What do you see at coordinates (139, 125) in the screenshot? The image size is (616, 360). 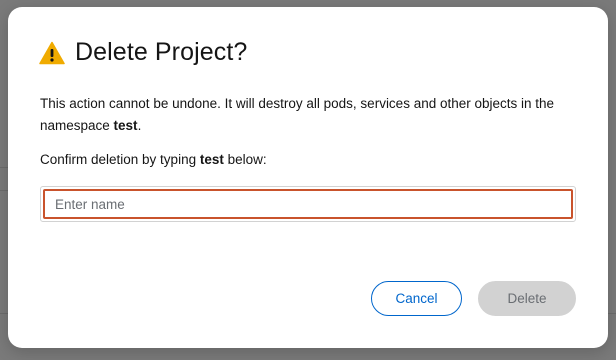 I see `message-suffix: .` at bounding box center [139, 125].